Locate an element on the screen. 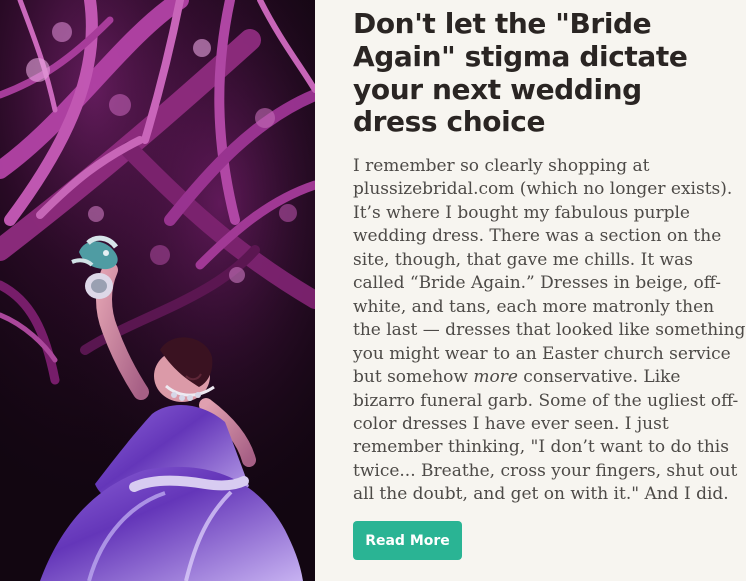 The height and width of the screenshot is (581, 746). excerpt-line-emphasis: but somehow more conservative. Like is located at coordinates (543, 377).